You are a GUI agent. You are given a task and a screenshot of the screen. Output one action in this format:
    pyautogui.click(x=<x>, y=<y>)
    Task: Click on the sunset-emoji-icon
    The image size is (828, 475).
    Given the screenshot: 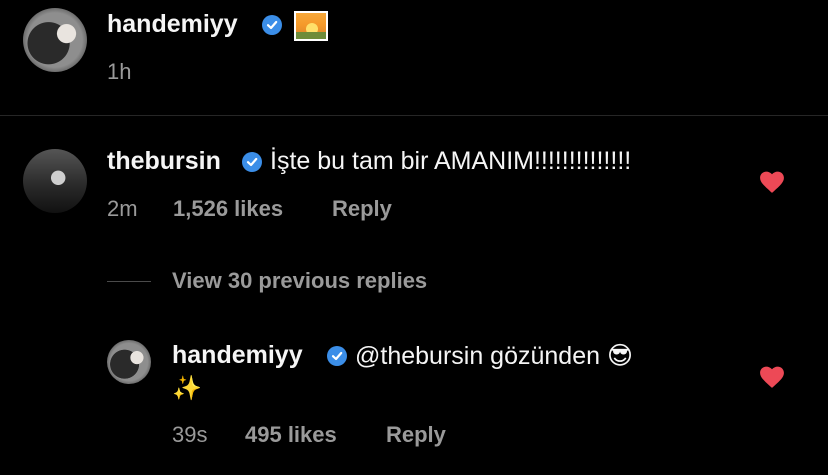 What is the action you would take?
    pyautogui.click(x=311, y=26)
    